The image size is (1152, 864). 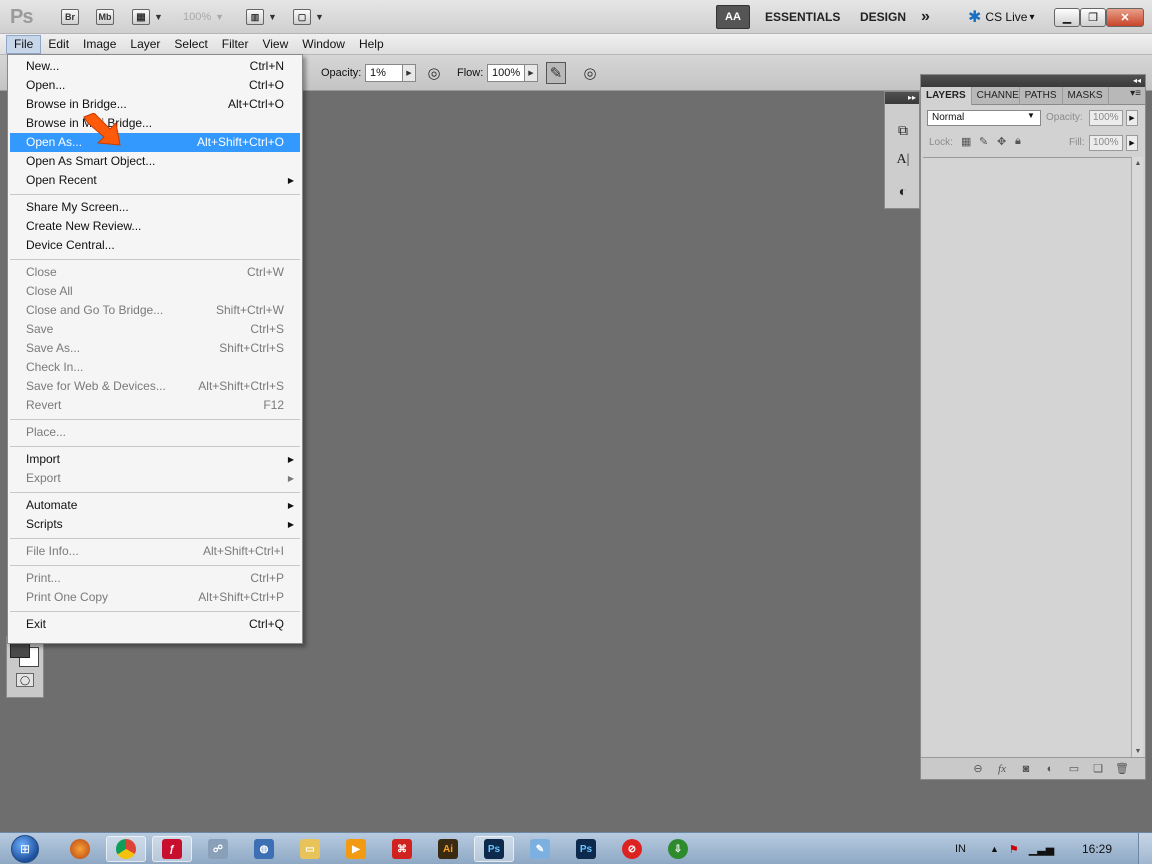 I want to click on scroll-down-icon: ▼, so click(x=1138, y=751).